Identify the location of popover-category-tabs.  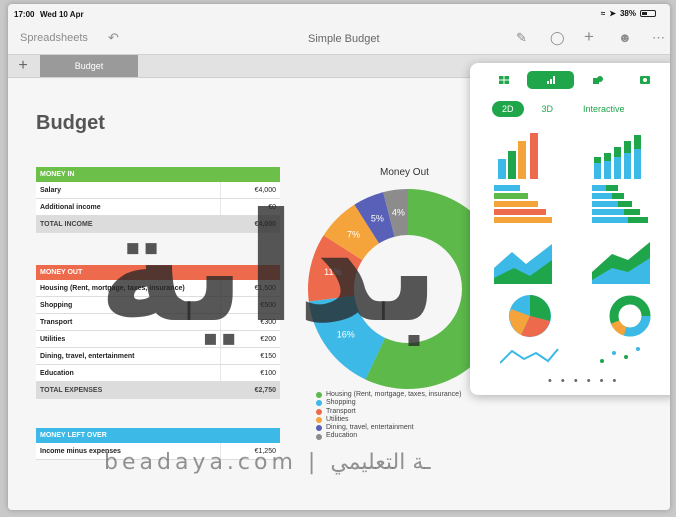
(574, 80).